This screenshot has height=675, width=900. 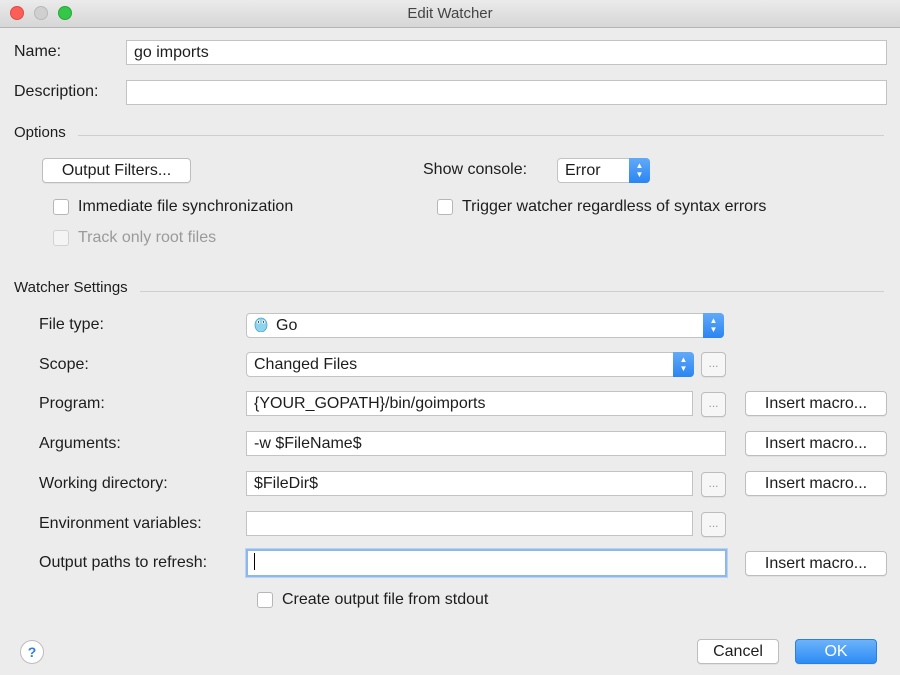 What do you see at coordinates (32, 652) in the screenshot?
I see `help-button: ?` at bounding box center [32, 652].